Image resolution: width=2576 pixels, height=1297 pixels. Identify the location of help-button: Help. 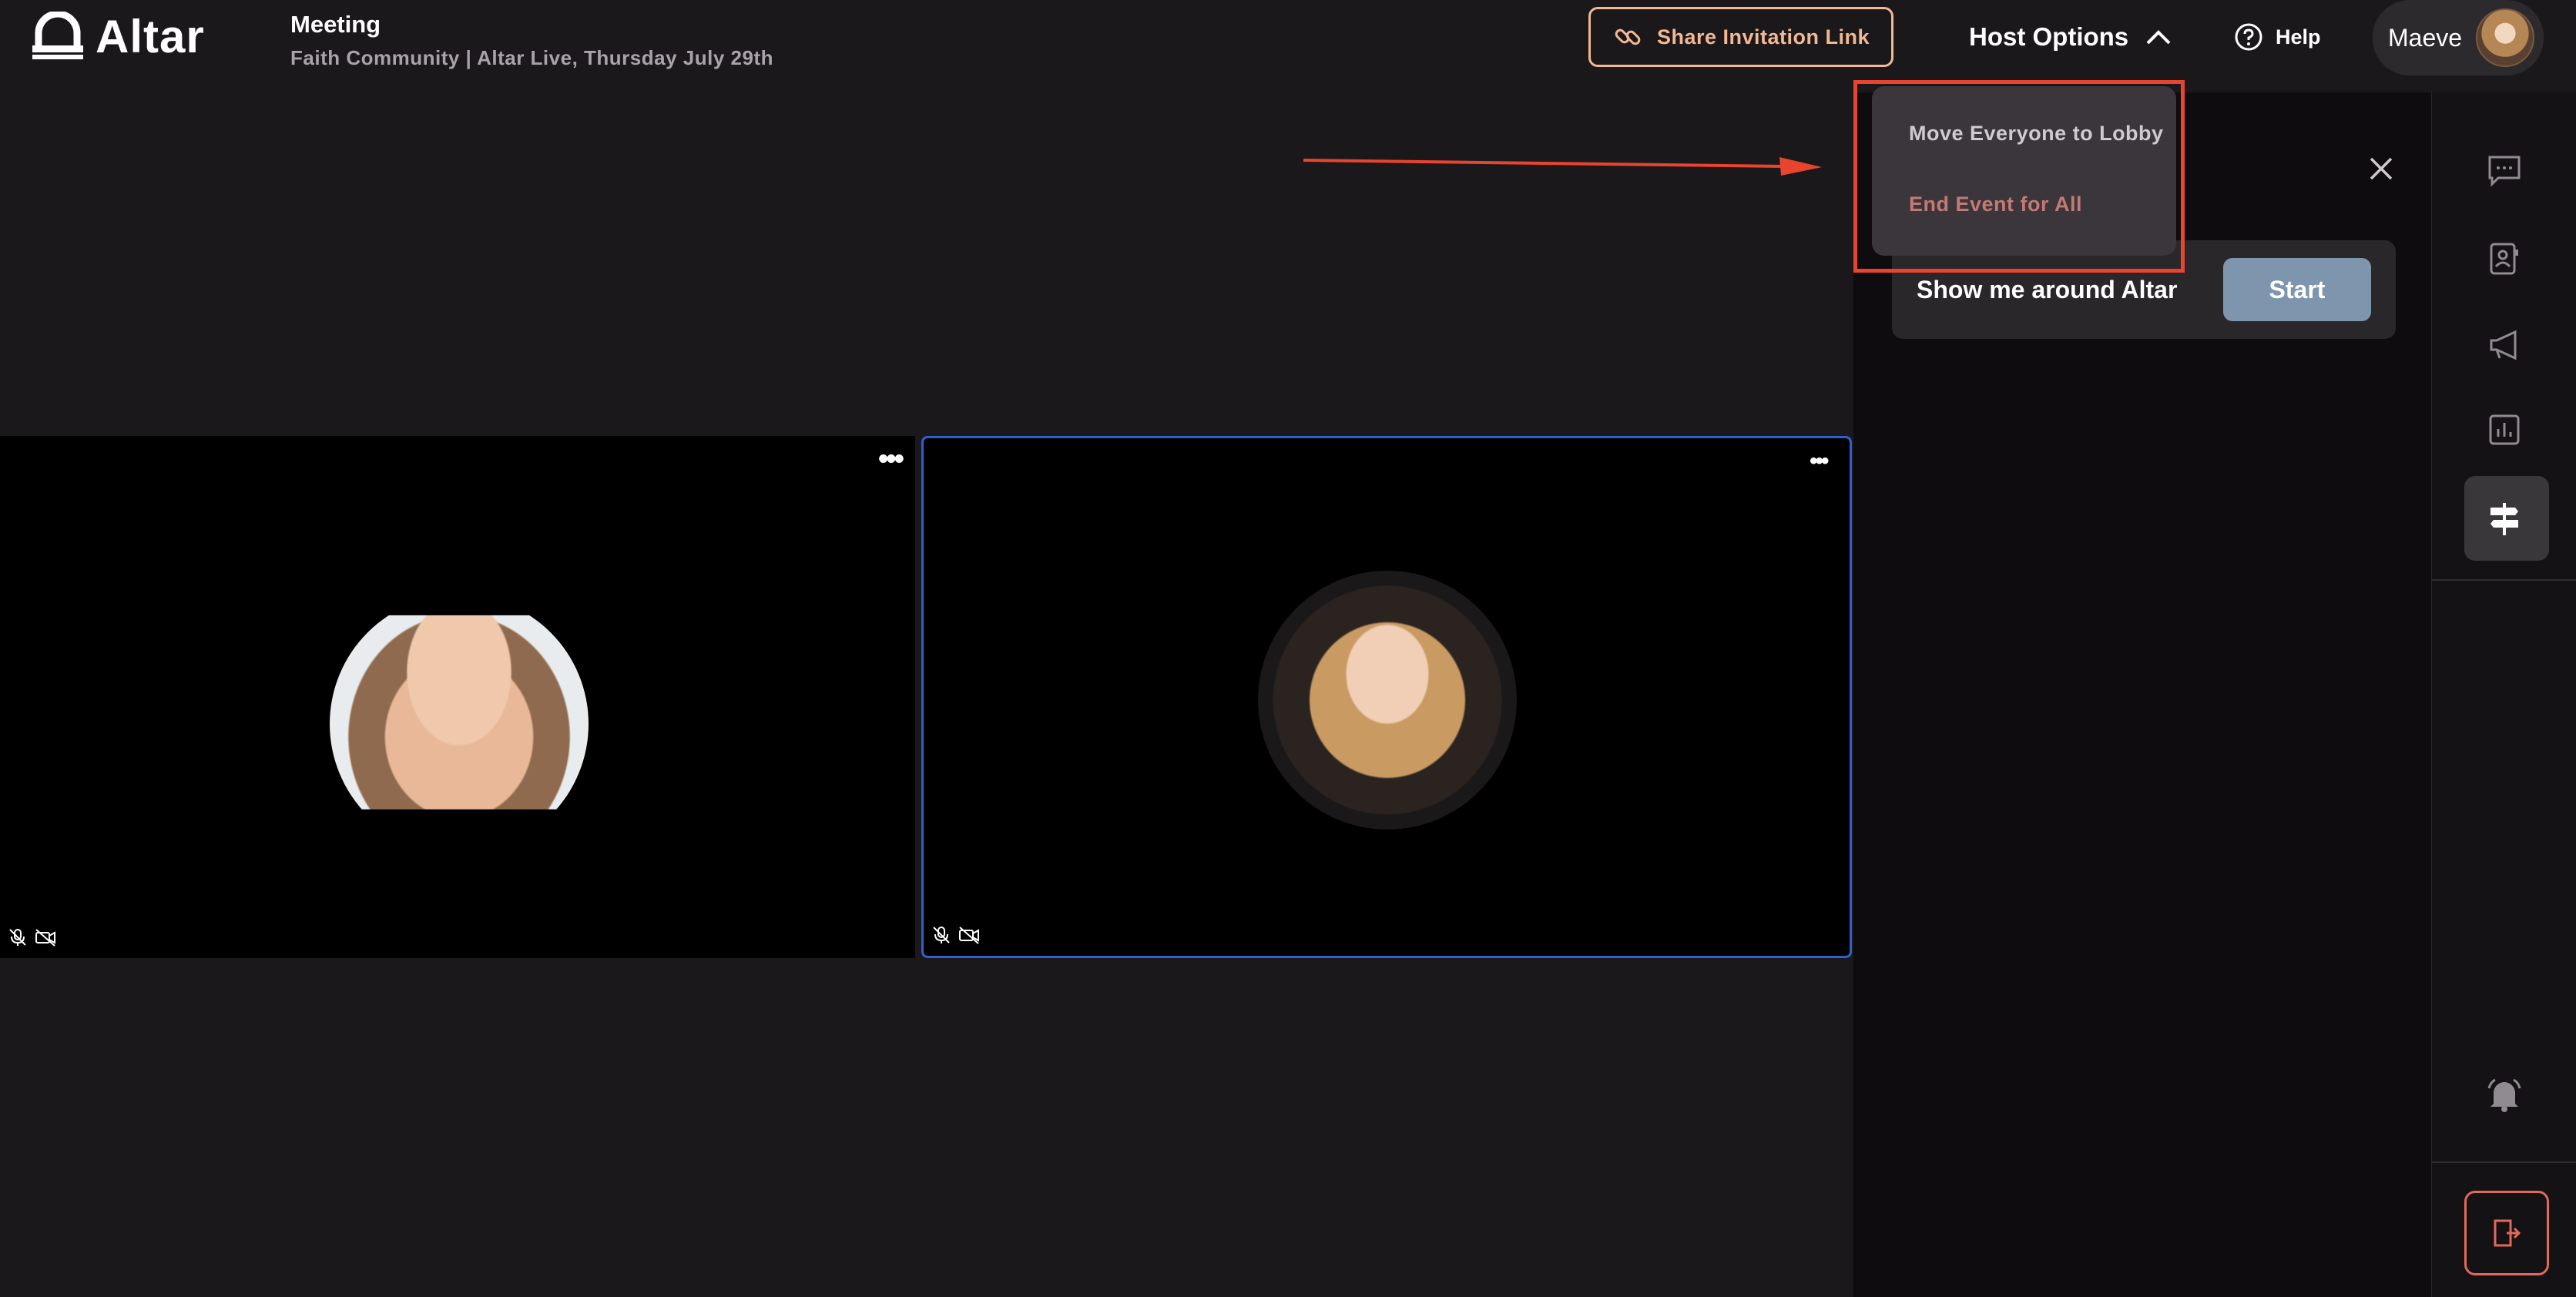
(2277, 37).